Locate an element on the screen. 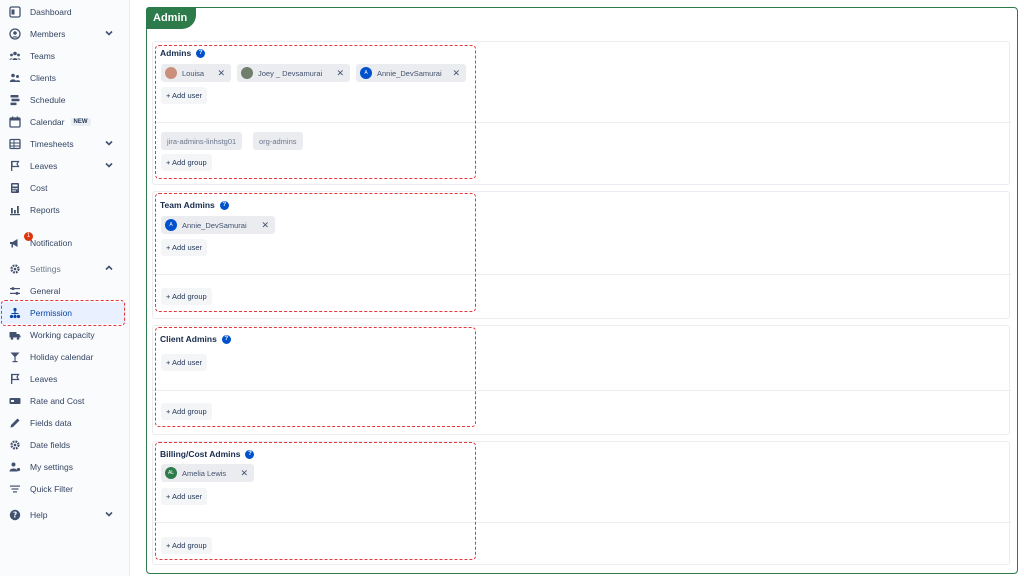  sidebar-item-label: Holiday calendar is located at coordinates (62, 357).